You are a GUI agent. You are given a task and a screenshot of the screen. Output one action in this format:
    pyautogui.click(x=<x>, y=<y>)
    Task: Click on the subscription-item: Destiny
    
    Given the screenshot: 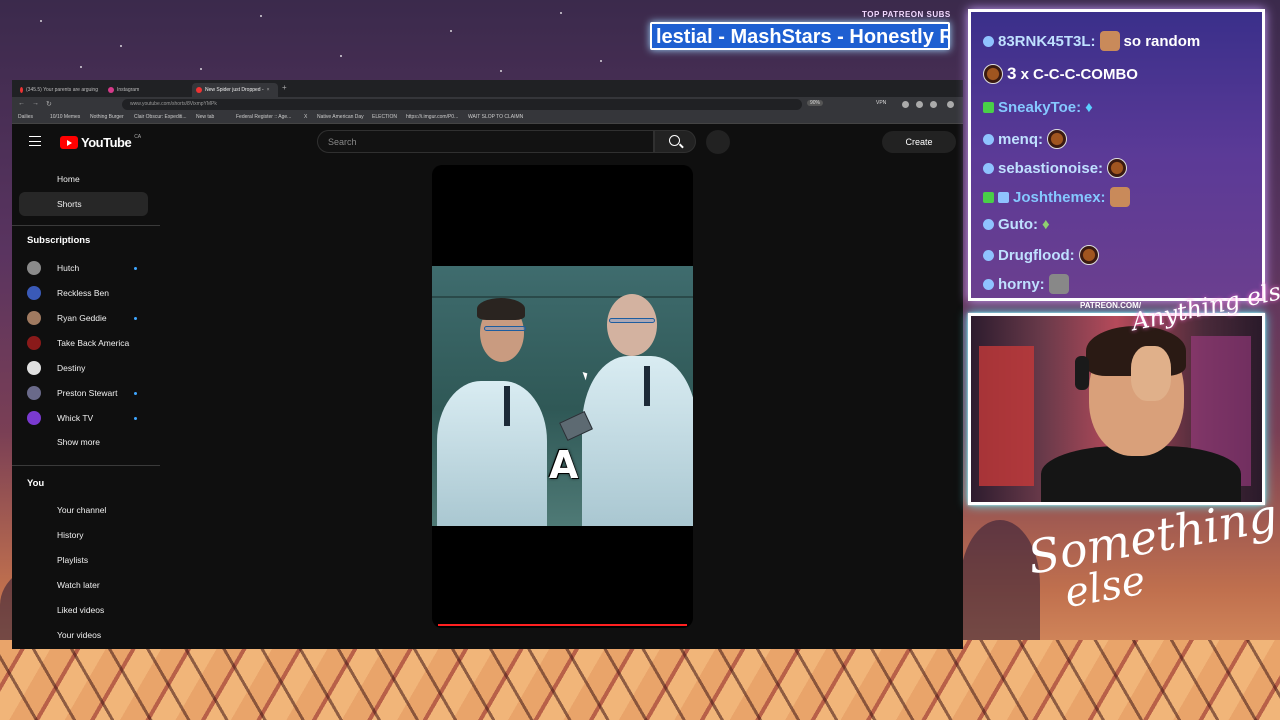 What is the action you would take?
    pyautogui.click(x=89, y=369)
    